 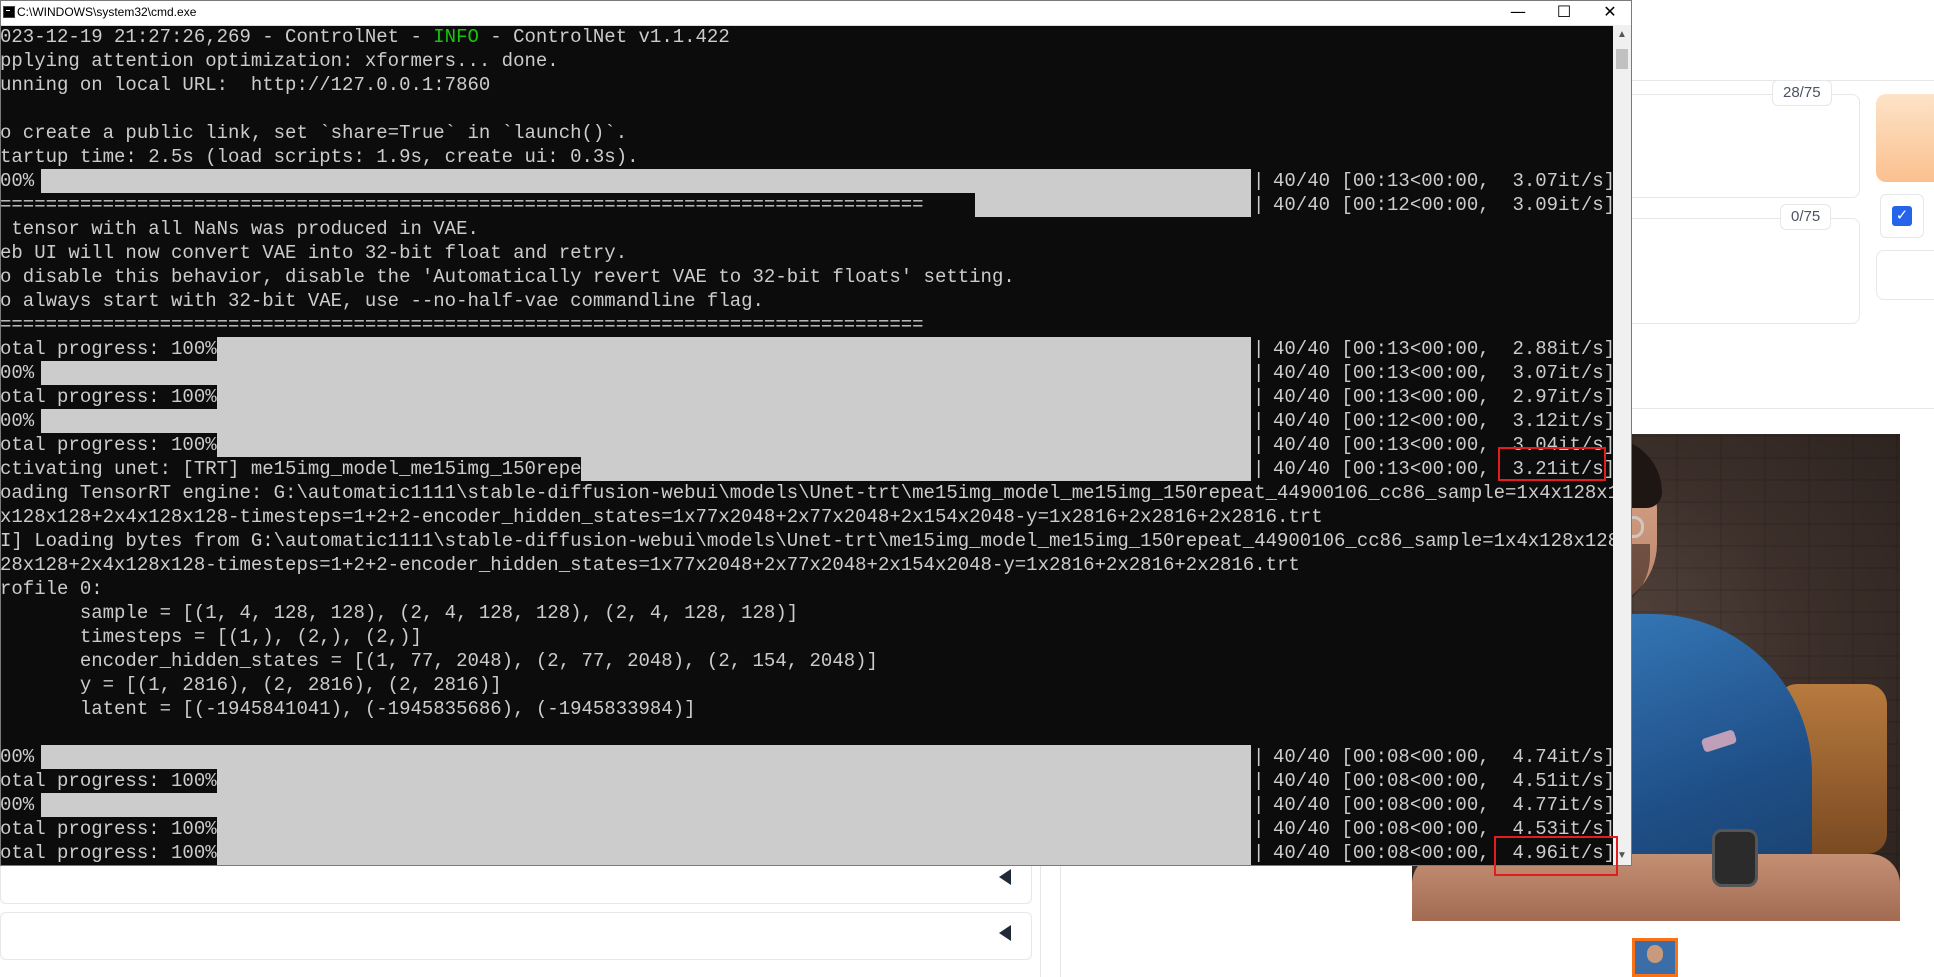 What do you see at coordinates (1806, 217) in the screenshot?
I see `negative-token-counter: 0/75` at bounding box center [1806, 217].